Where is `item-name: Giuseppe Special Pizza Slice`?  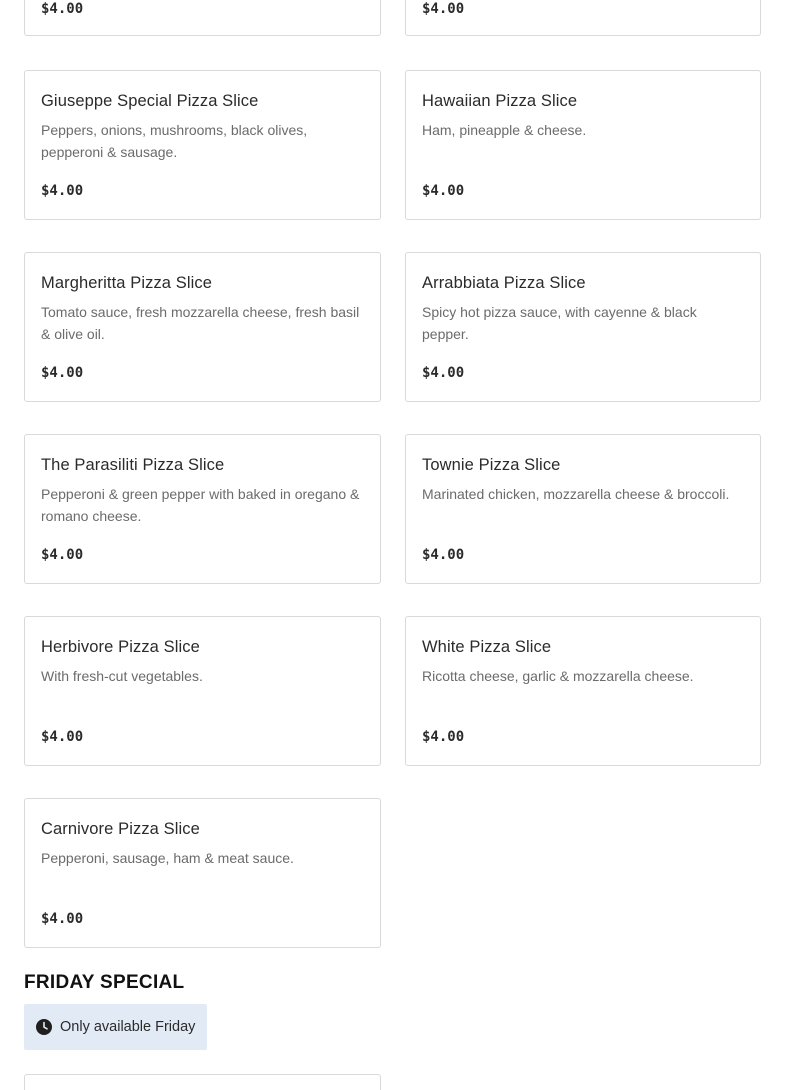 item-name: Giuseppe Special Pizza Slice is located at coordinates (150, 101).